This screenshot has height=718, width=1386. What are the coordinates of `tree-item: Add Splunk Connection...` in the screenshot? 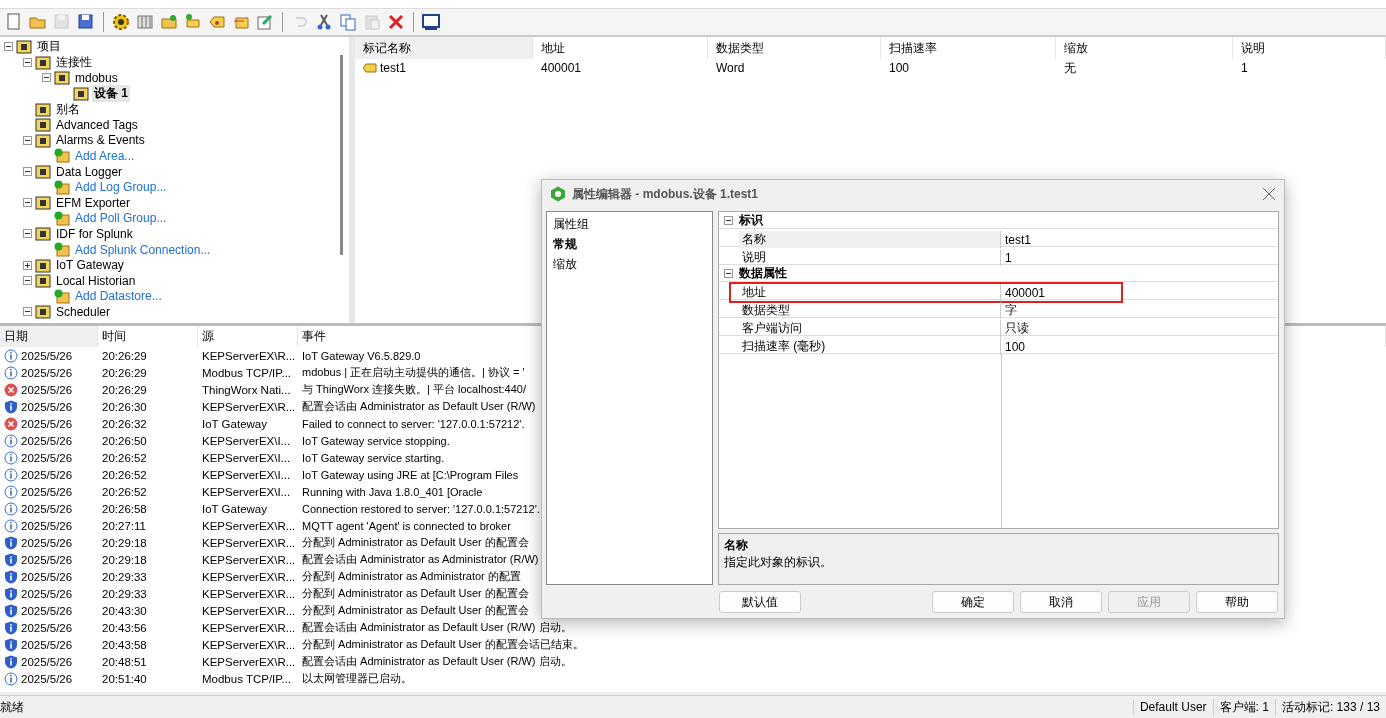 It's located at (143, 249).